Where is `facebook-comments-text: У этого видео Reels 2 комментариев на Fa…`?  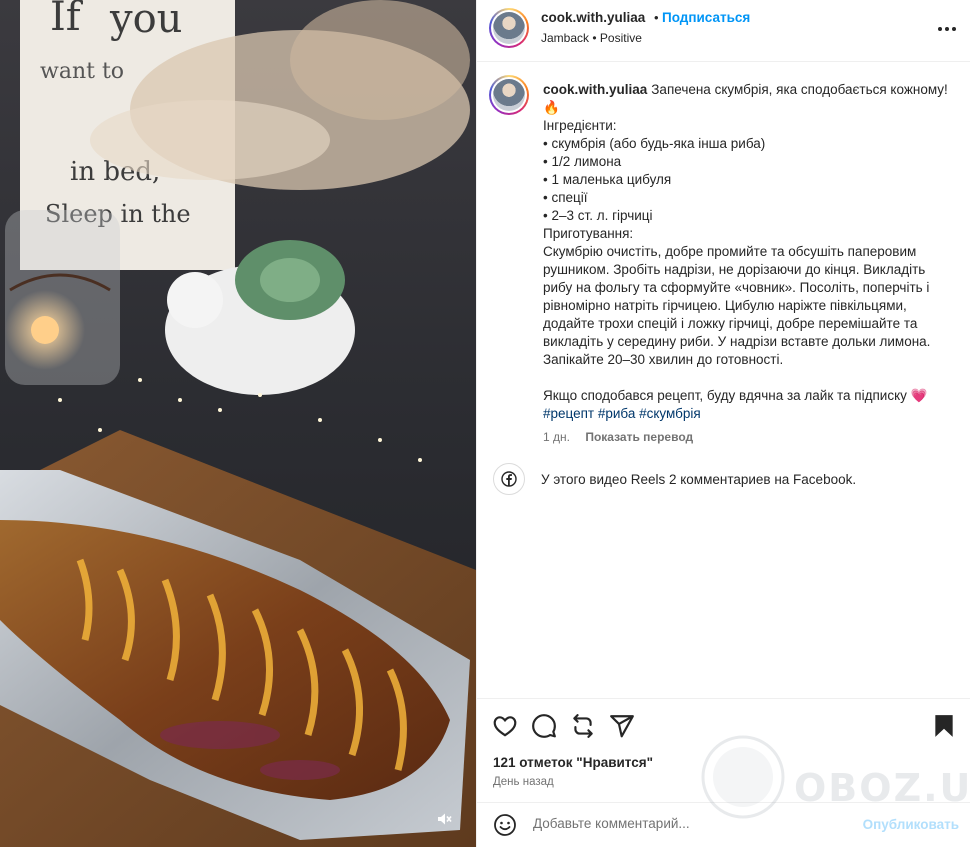
facebook-comments-text: У этого видео Reels 2 комментариев на Fa… is located at coordinates (699, 479).